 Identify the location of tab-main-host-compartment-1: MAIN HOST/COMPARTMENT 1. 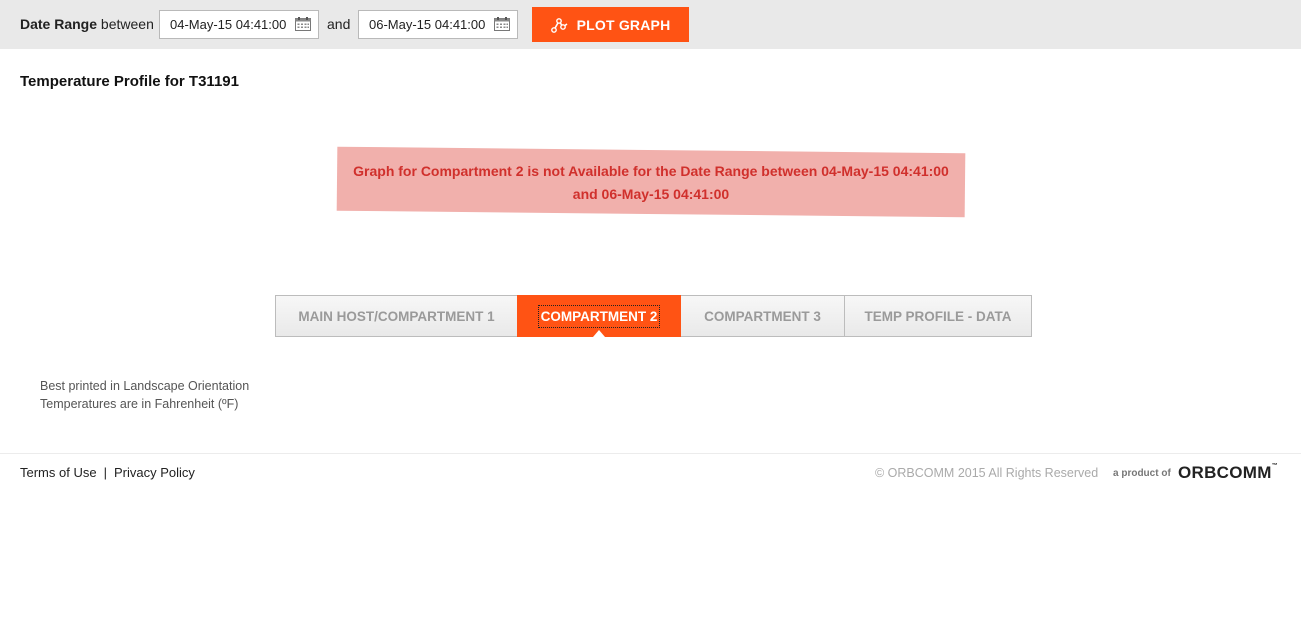
(396, 316).